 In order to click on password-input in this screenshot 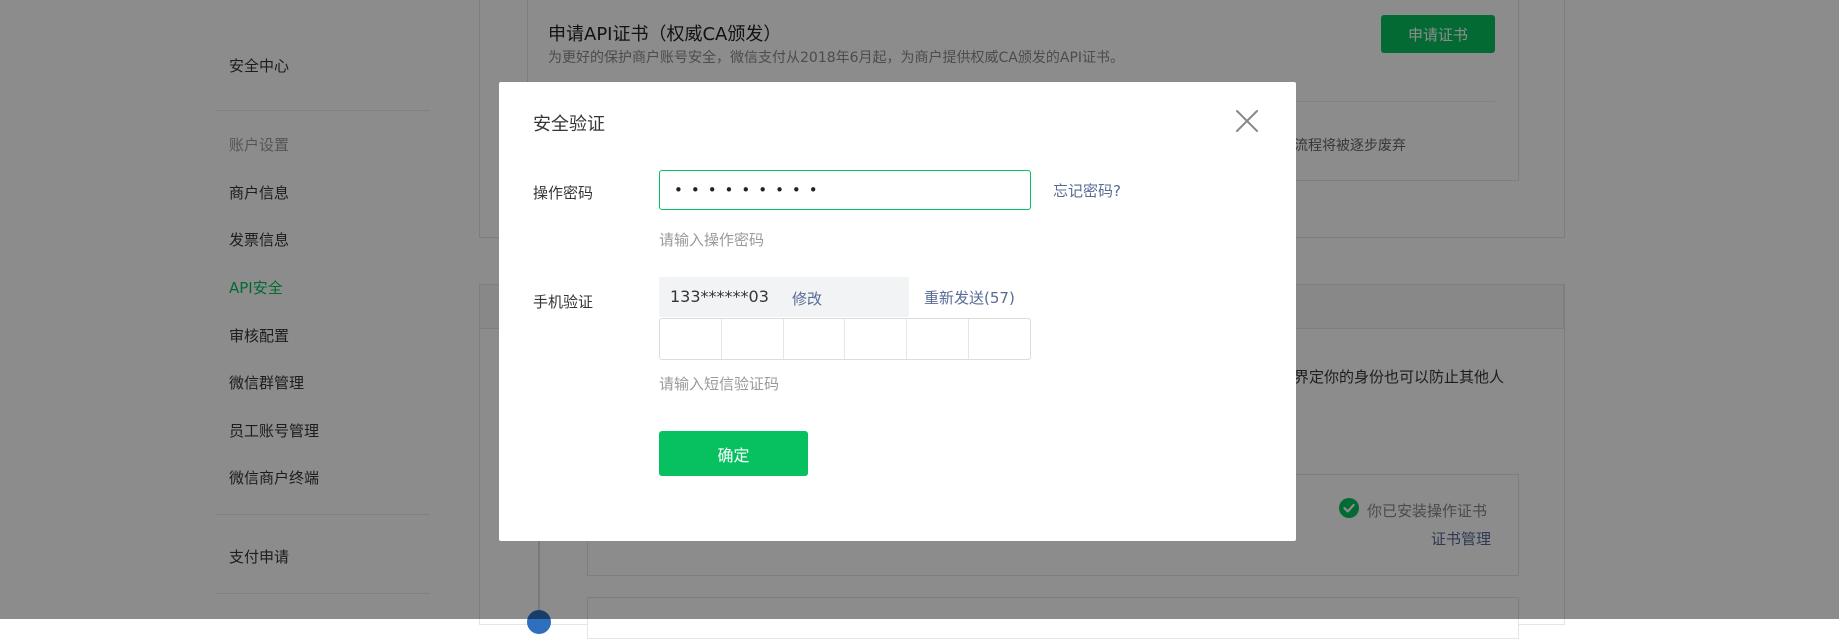, I will do `click(845, 190)`.